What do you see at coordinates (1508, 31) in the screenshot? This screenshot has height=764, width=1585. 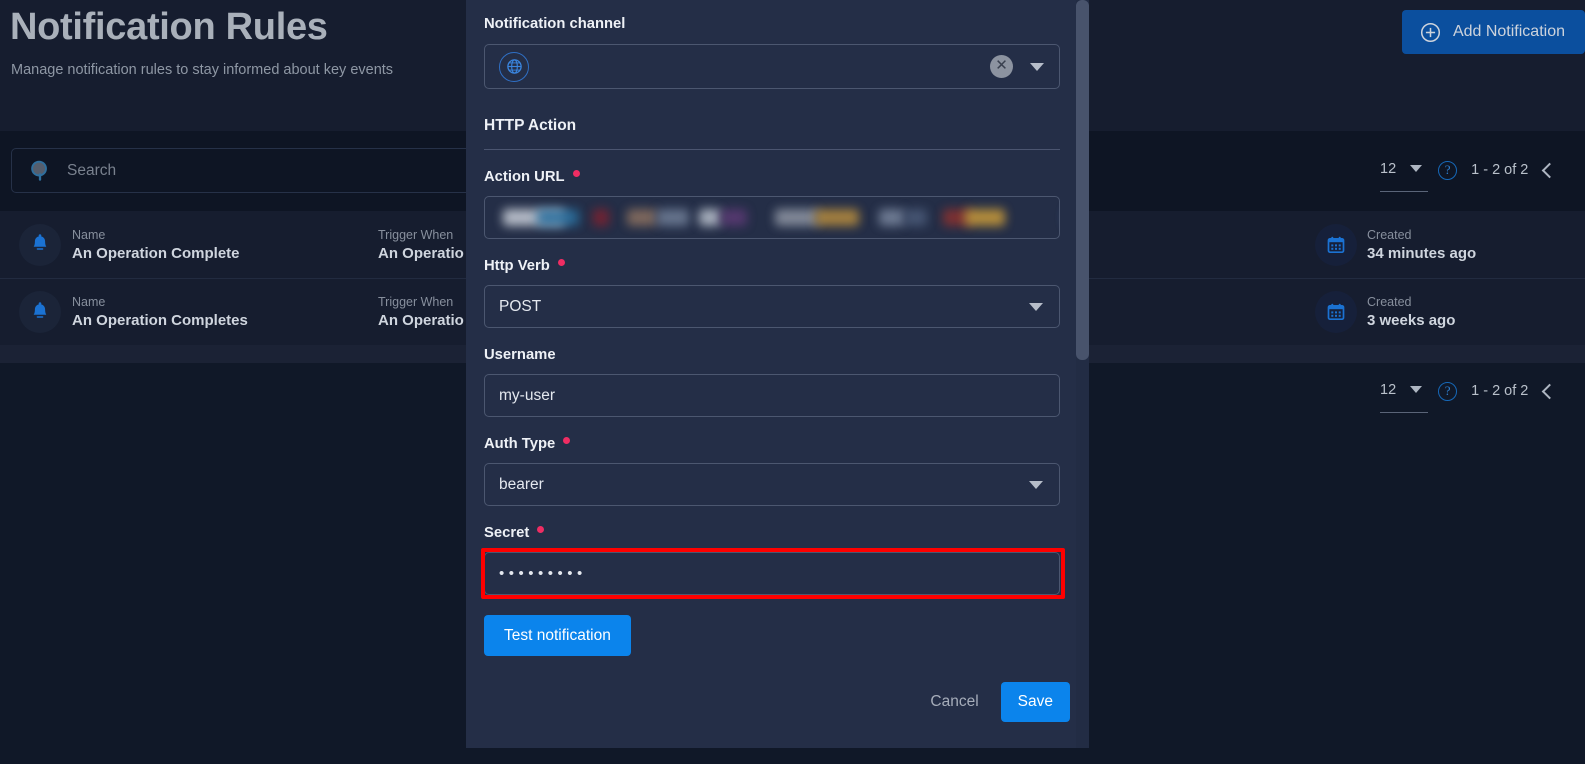 I see `add-notification-label: Add Notification` at bounding box center [1508, 31].